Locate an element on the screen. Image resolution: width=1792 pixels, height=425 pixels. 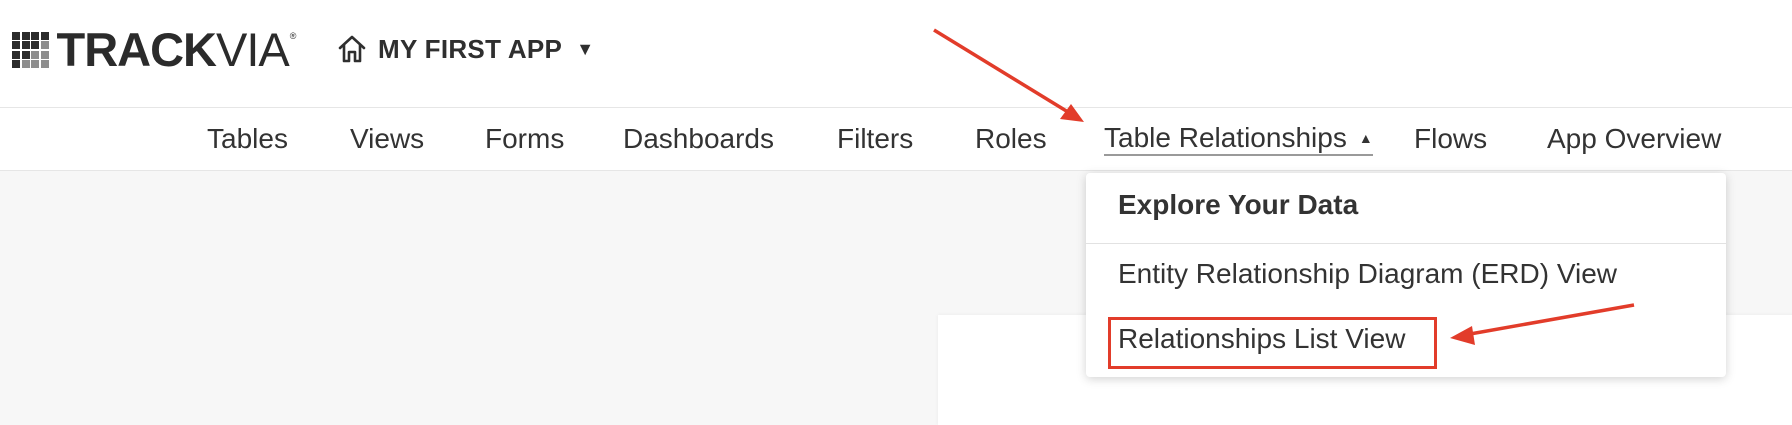
trackvia-logo: TRACKVIA ® is located at coordinates (154, 49).